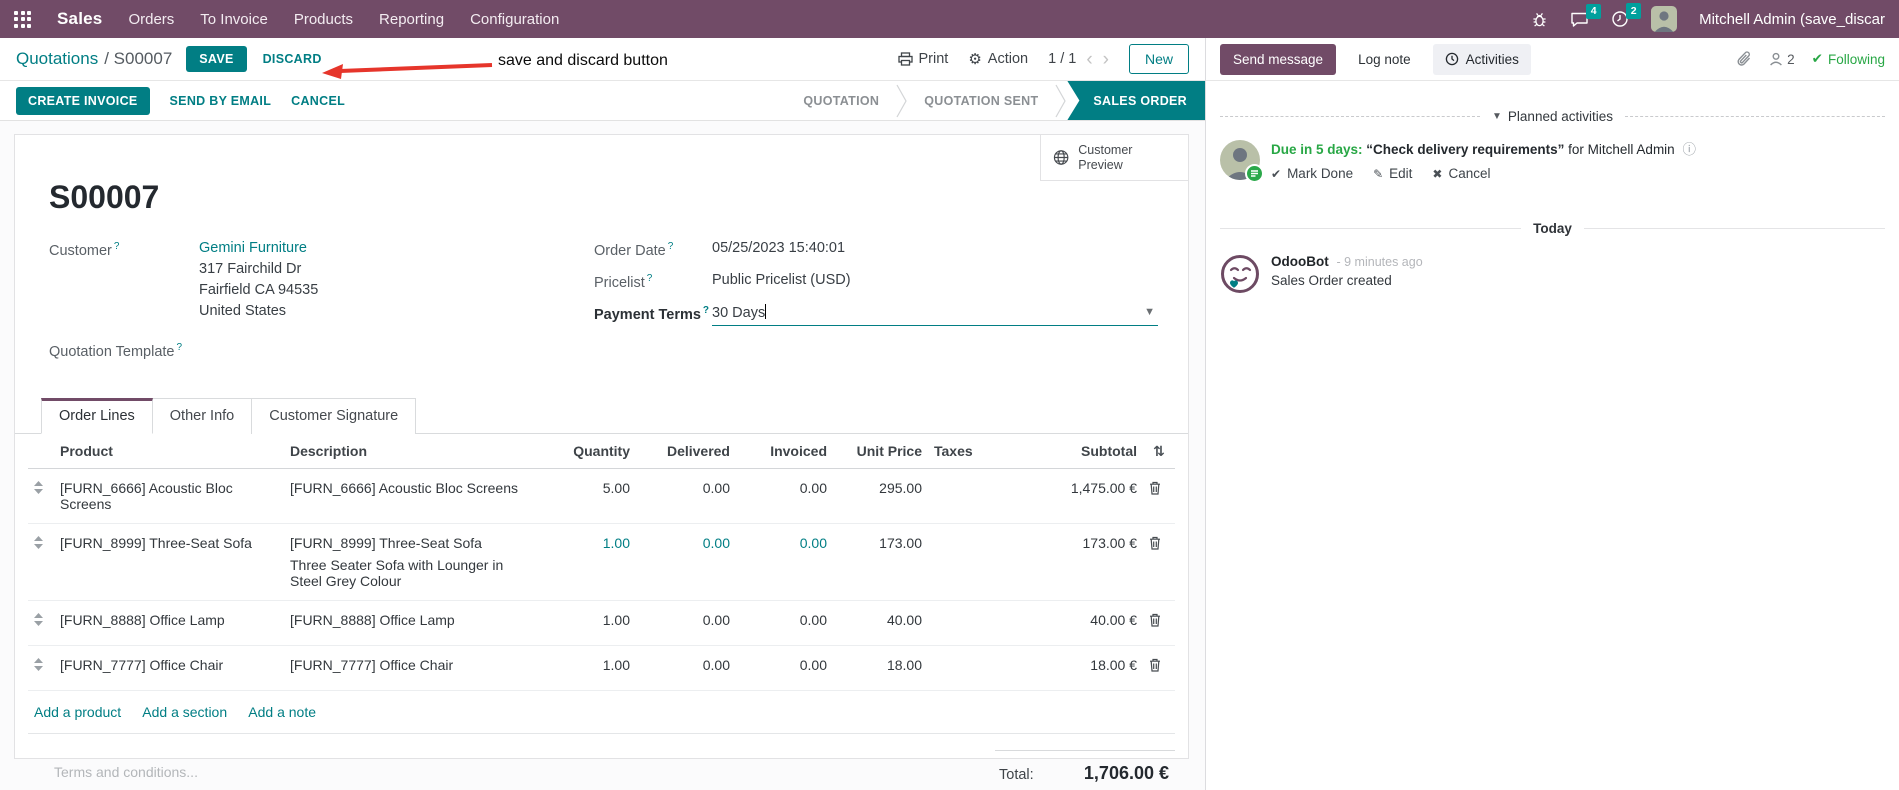 The height and width of the screenshot is (790, 1899). What do you see at coordinates (221, 101) in the screenshot?
I see `send-by-email-button: SEND BY EMAIL` at bounding box center [221, 101].